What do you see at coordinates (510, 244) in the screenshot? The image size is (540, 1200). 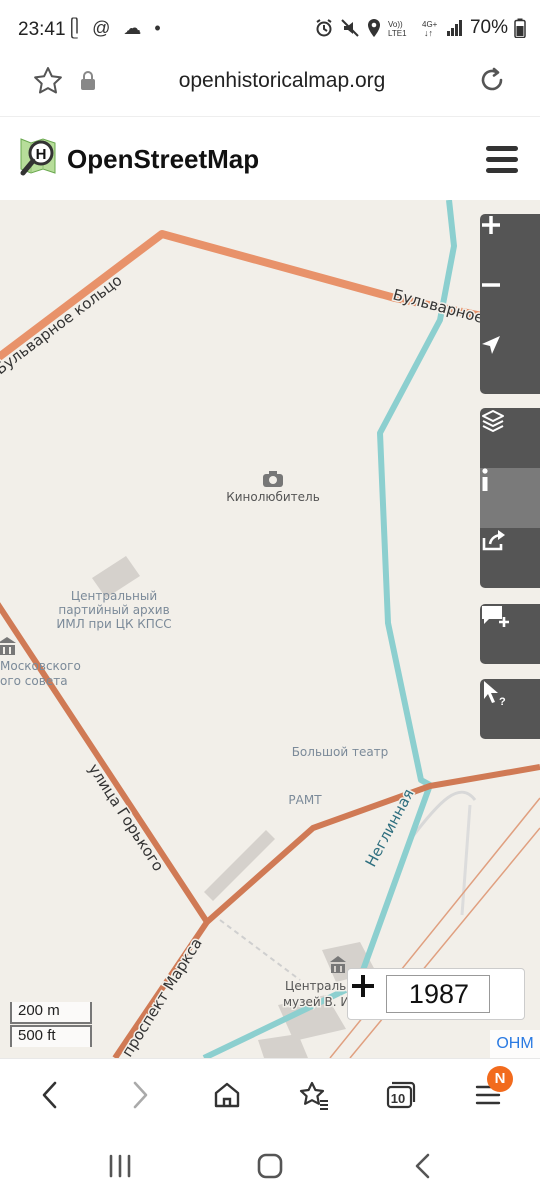 I see `zoom-in-button` at bounding box center [510, 244].